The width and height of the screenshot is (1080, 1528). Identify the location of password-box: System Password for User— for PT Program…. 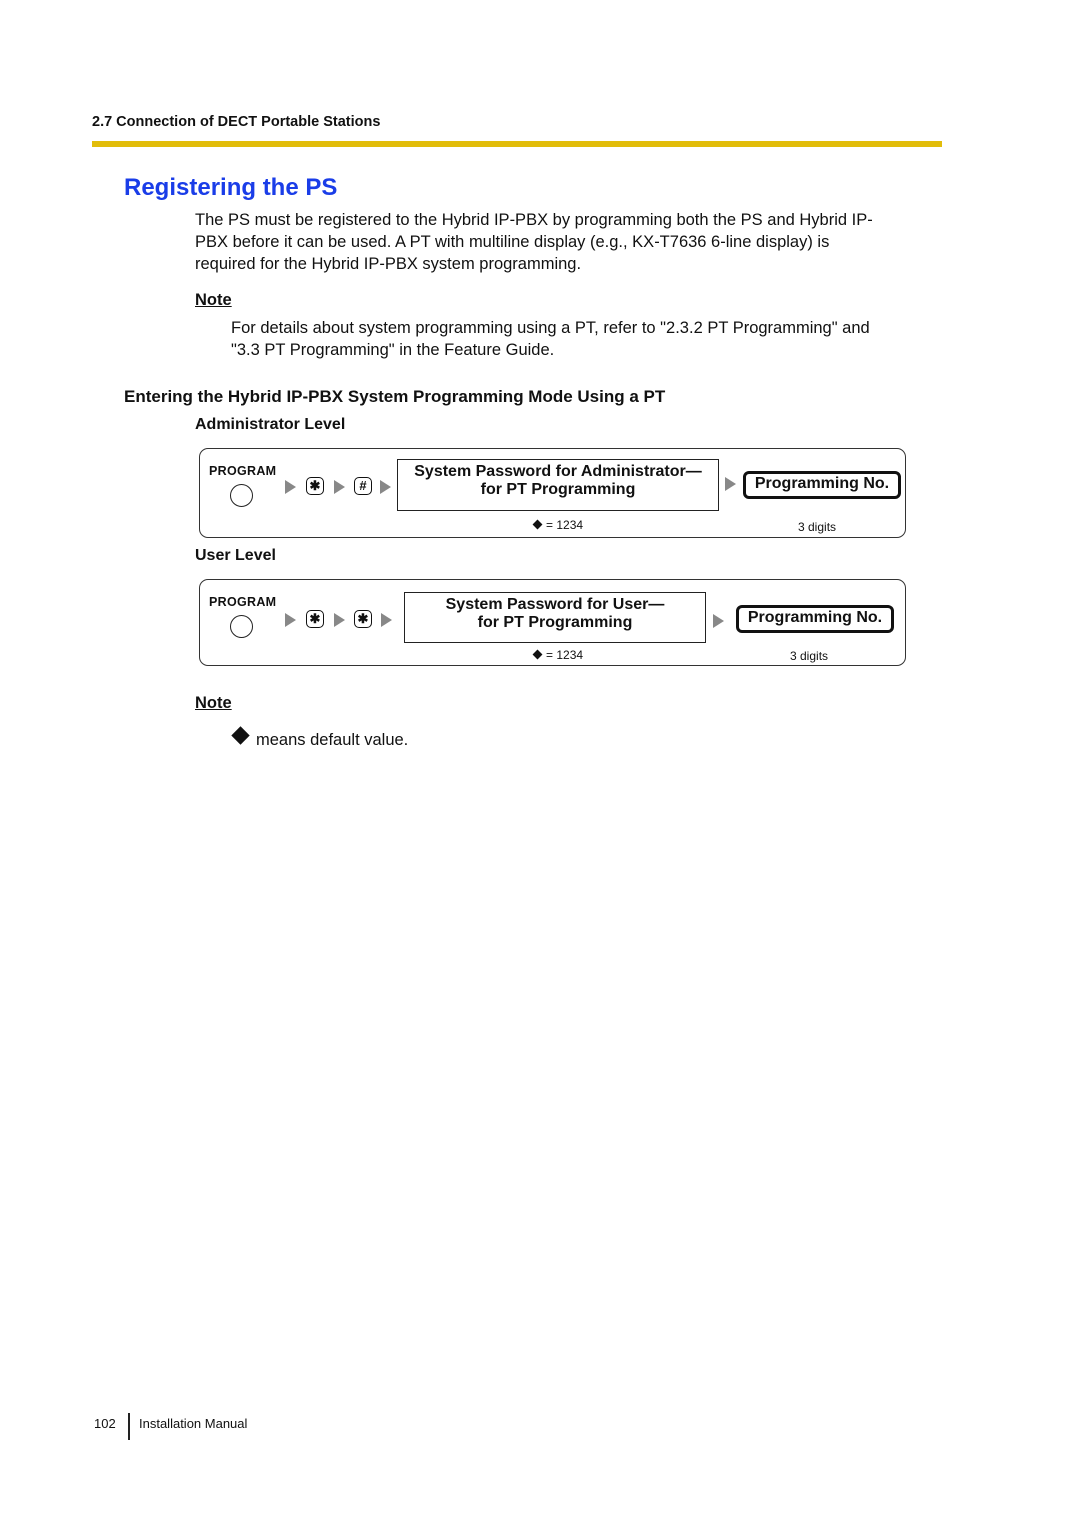
(555, 617).